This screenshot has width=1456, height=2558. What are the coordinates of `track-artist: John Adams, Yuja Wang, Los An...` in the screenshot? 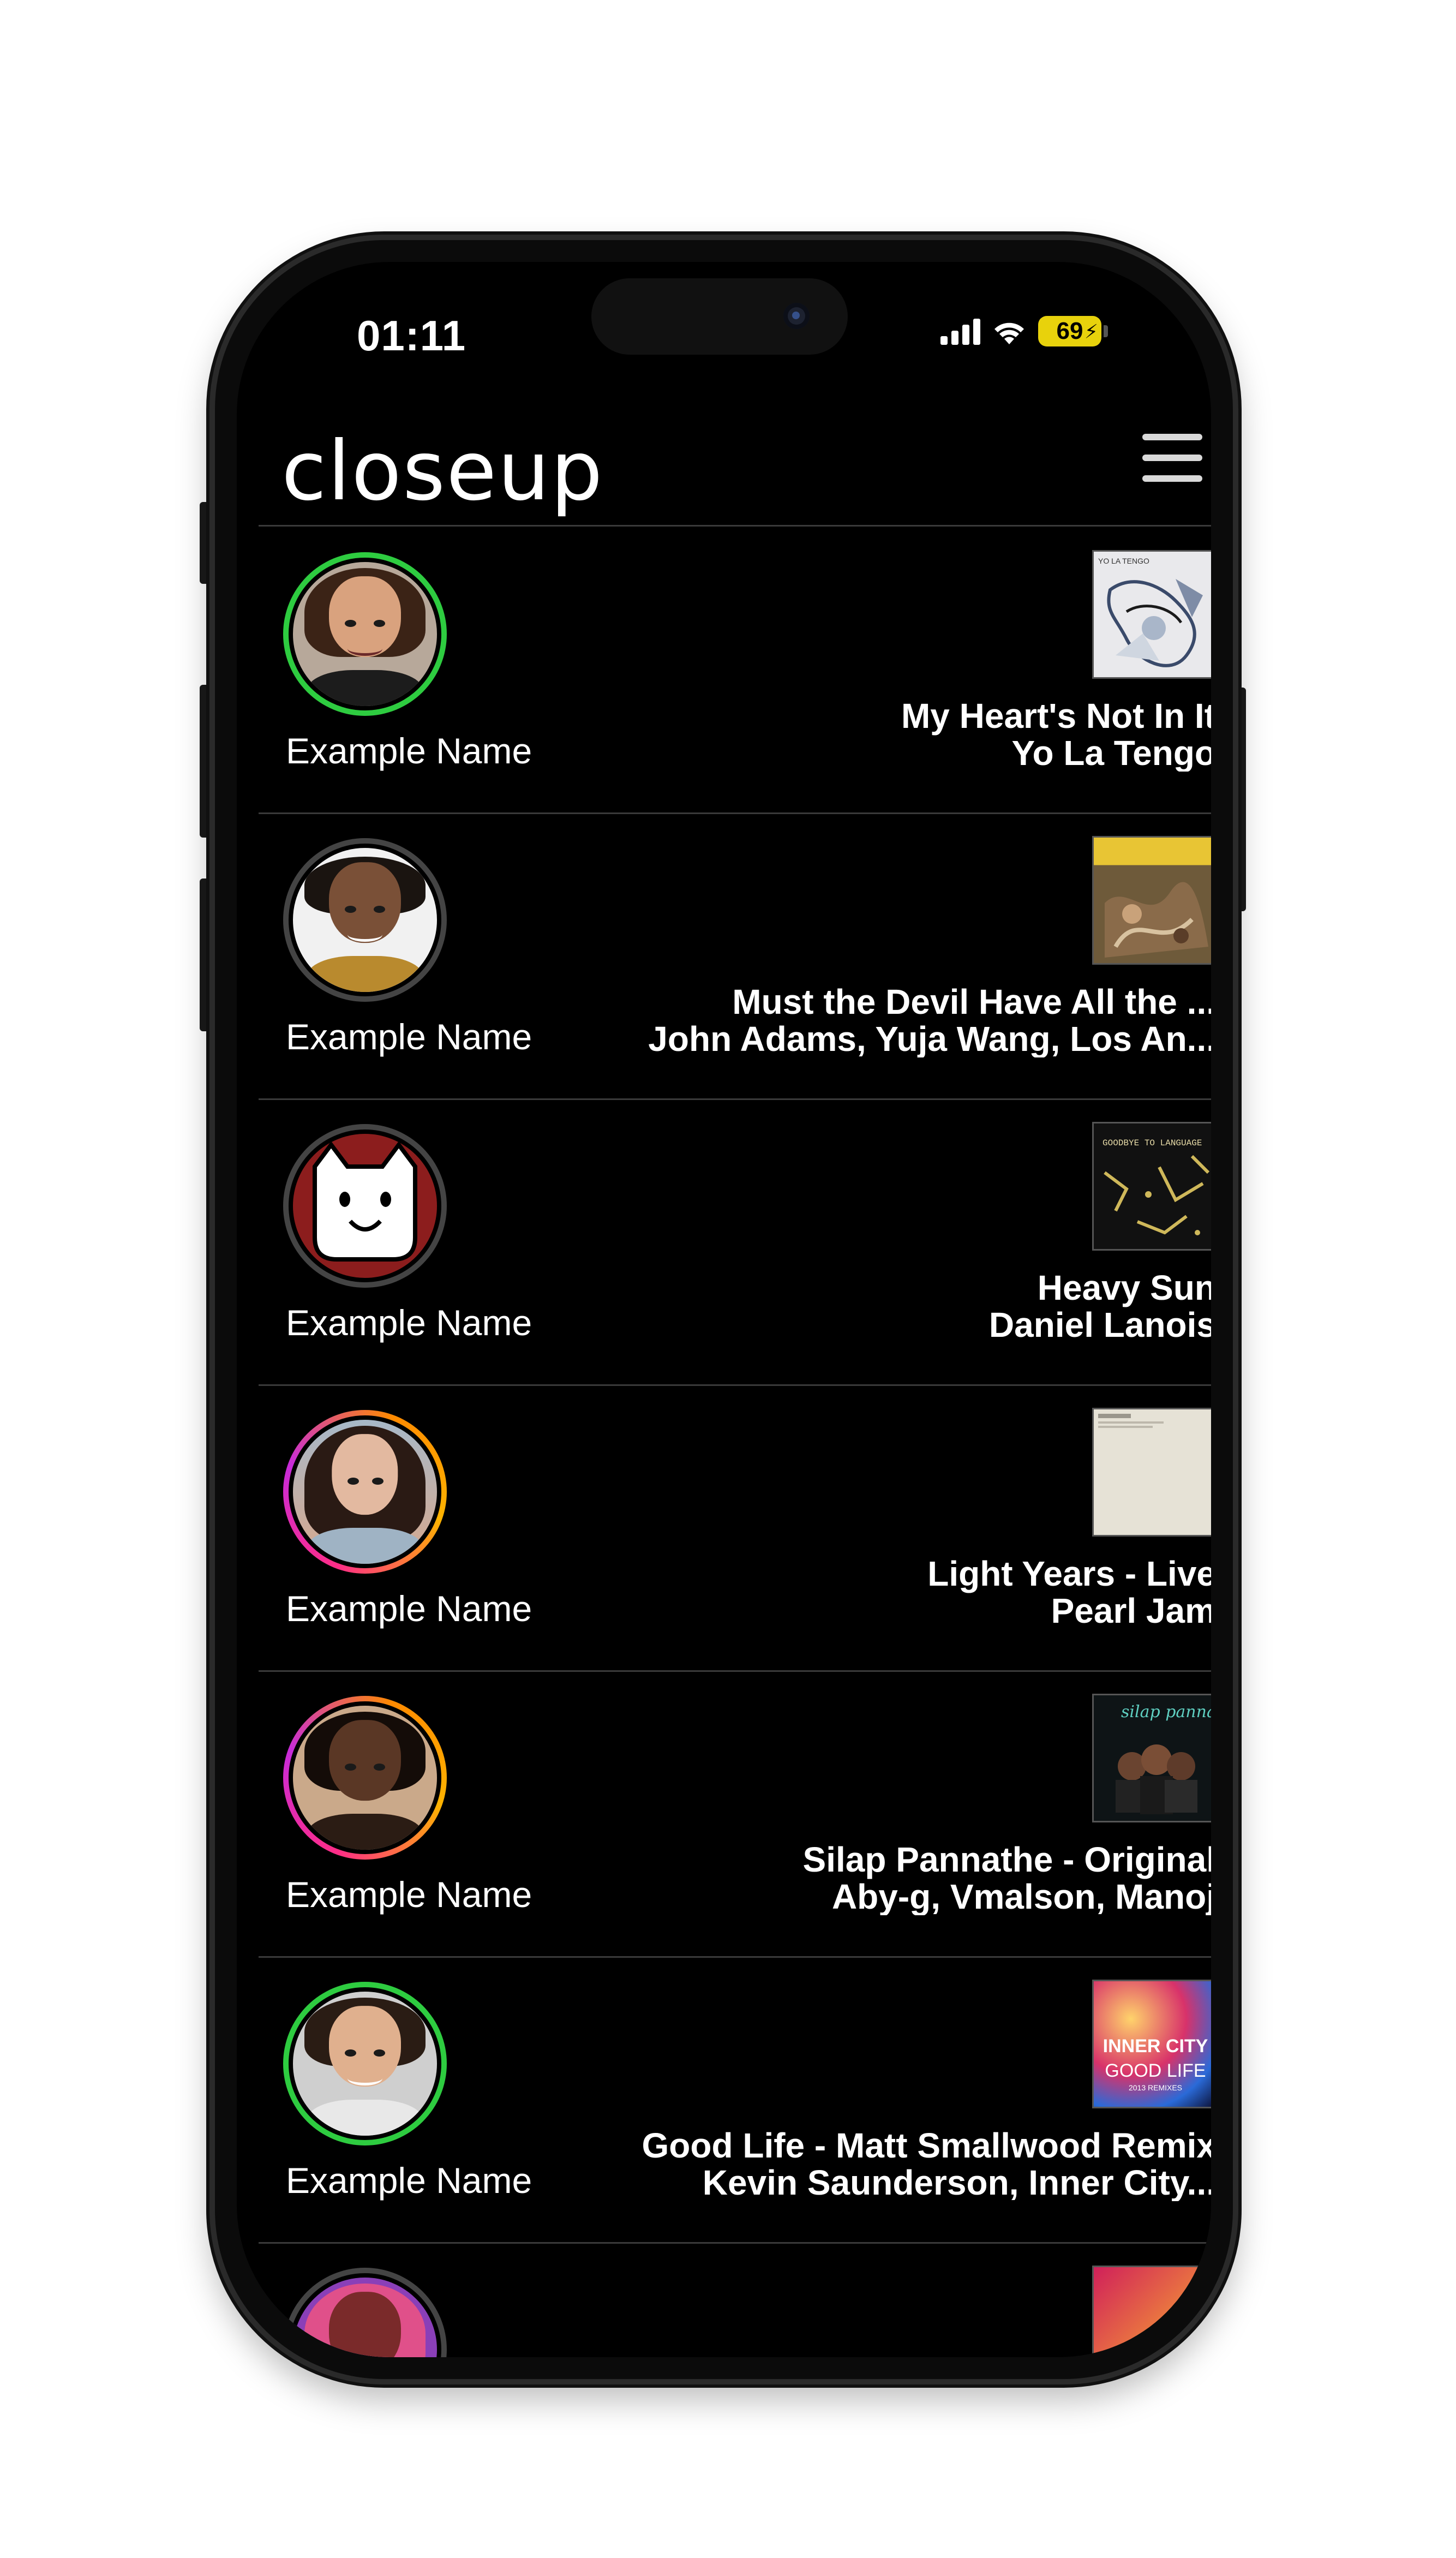 It's located at (929, 1038).